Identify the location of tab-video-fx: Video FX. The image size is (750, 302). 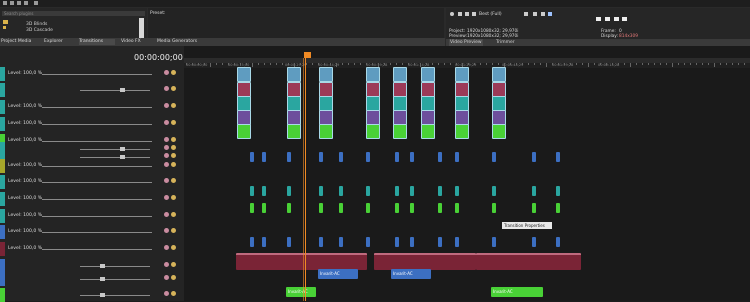
(133, 42).